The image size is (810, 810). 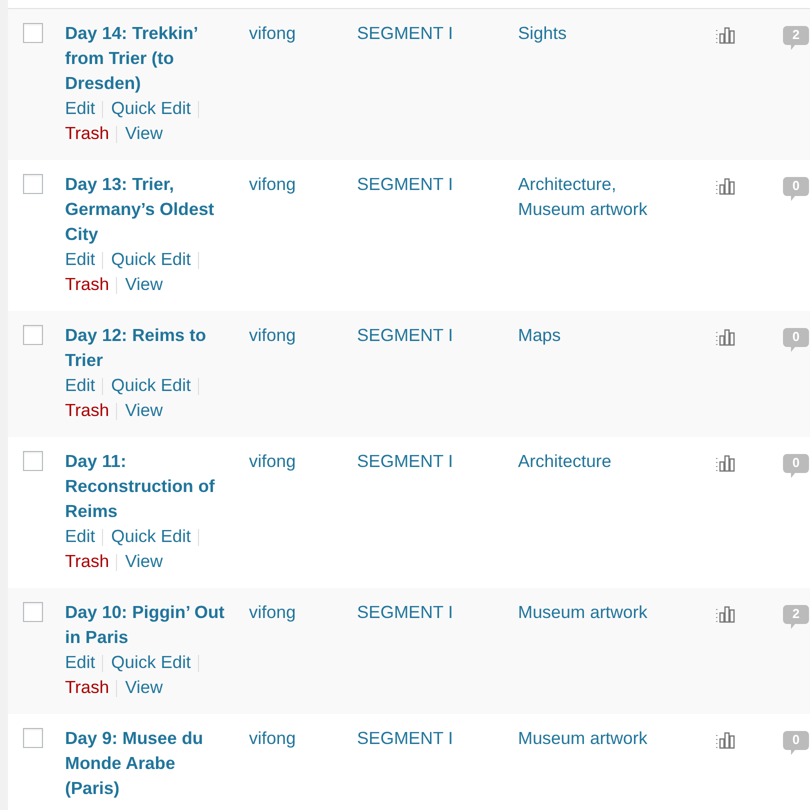 I want to click on post-title-link: Day 13: Trier, Germany’s Oldest City, so click(x=147, y=209).